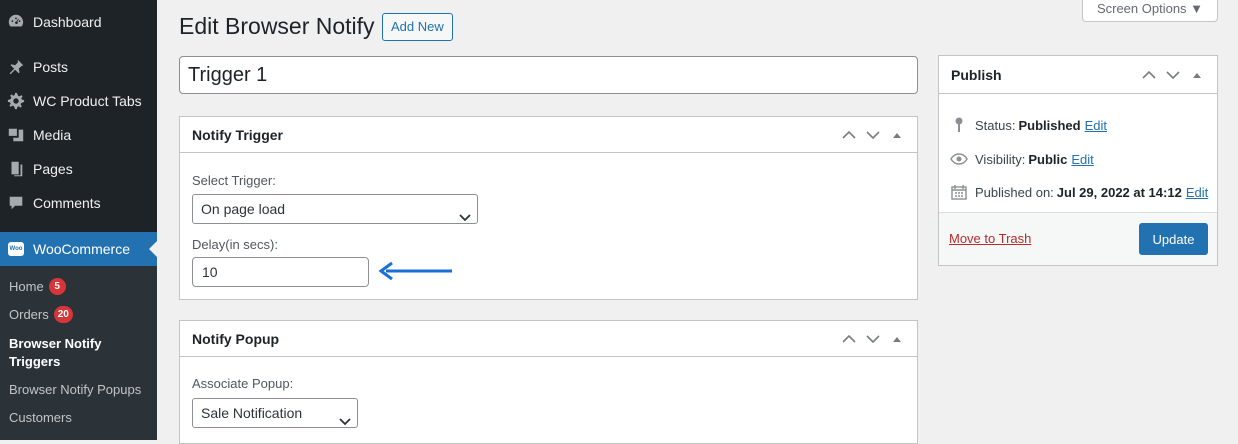 The height and width of the screenshot is (444, 1238). What do you see at coordinates (67, 203) in the screenshot?
I see `menu-label: Comments` at bounding box center [67, 203].